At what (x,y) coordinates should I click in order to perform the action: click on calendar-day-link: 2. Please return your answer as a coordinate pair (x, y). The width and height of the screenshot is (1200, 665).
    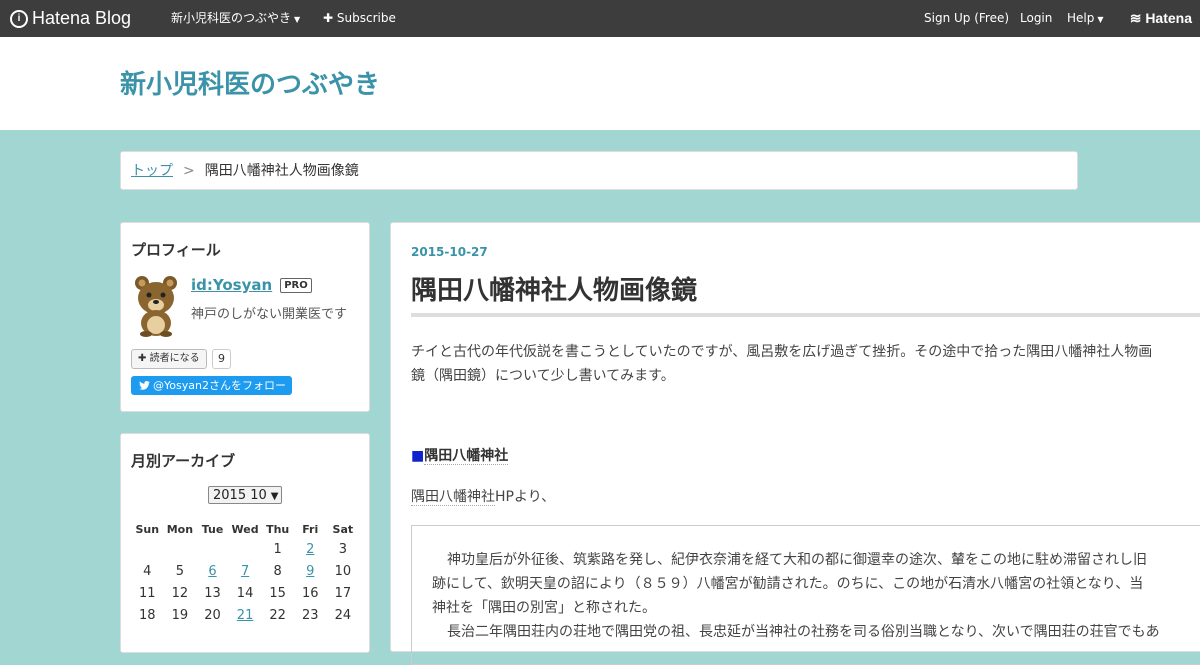
    Looking at the image, I should click on (310, 549).